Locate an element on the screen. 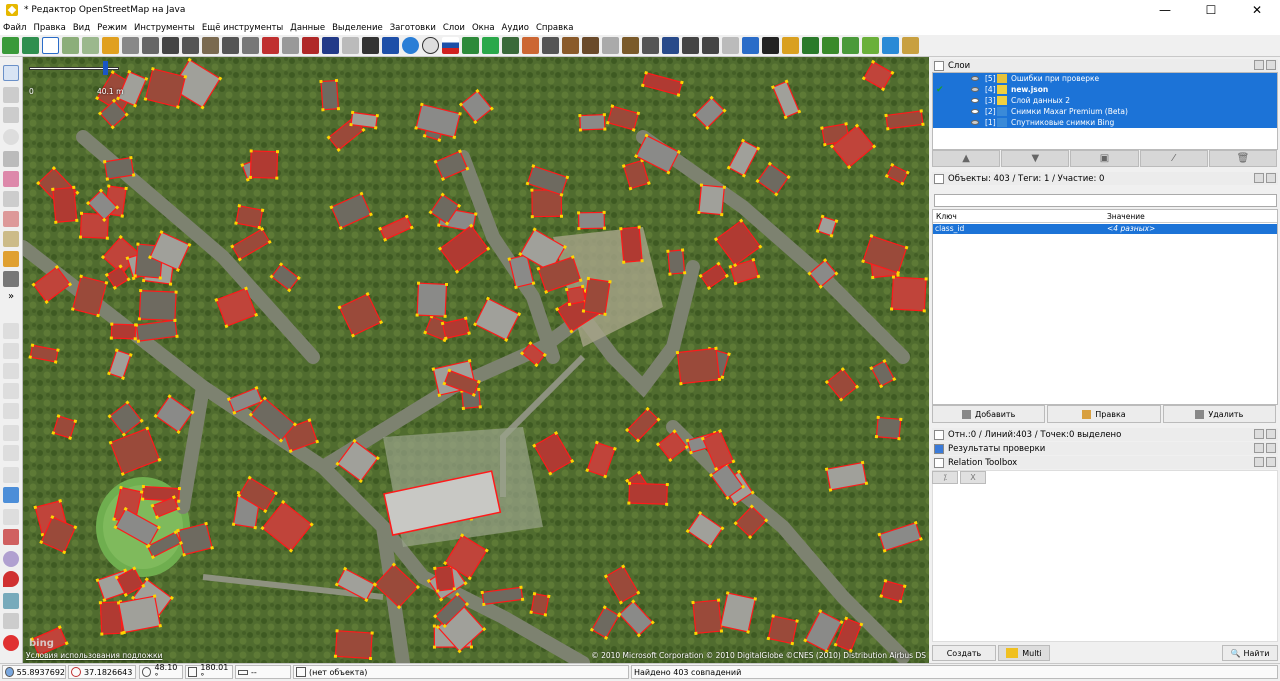  map-paint-icon is located at coordinates (11, 601).